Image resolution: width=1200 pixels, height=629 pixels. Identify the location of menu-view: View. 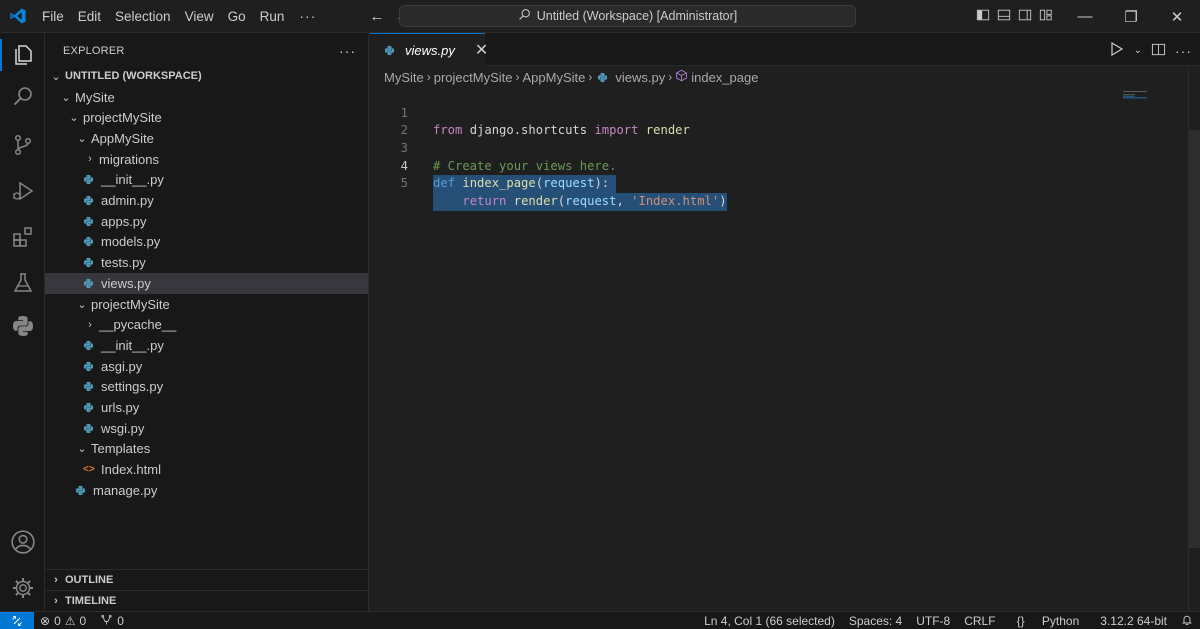
(199, 16).